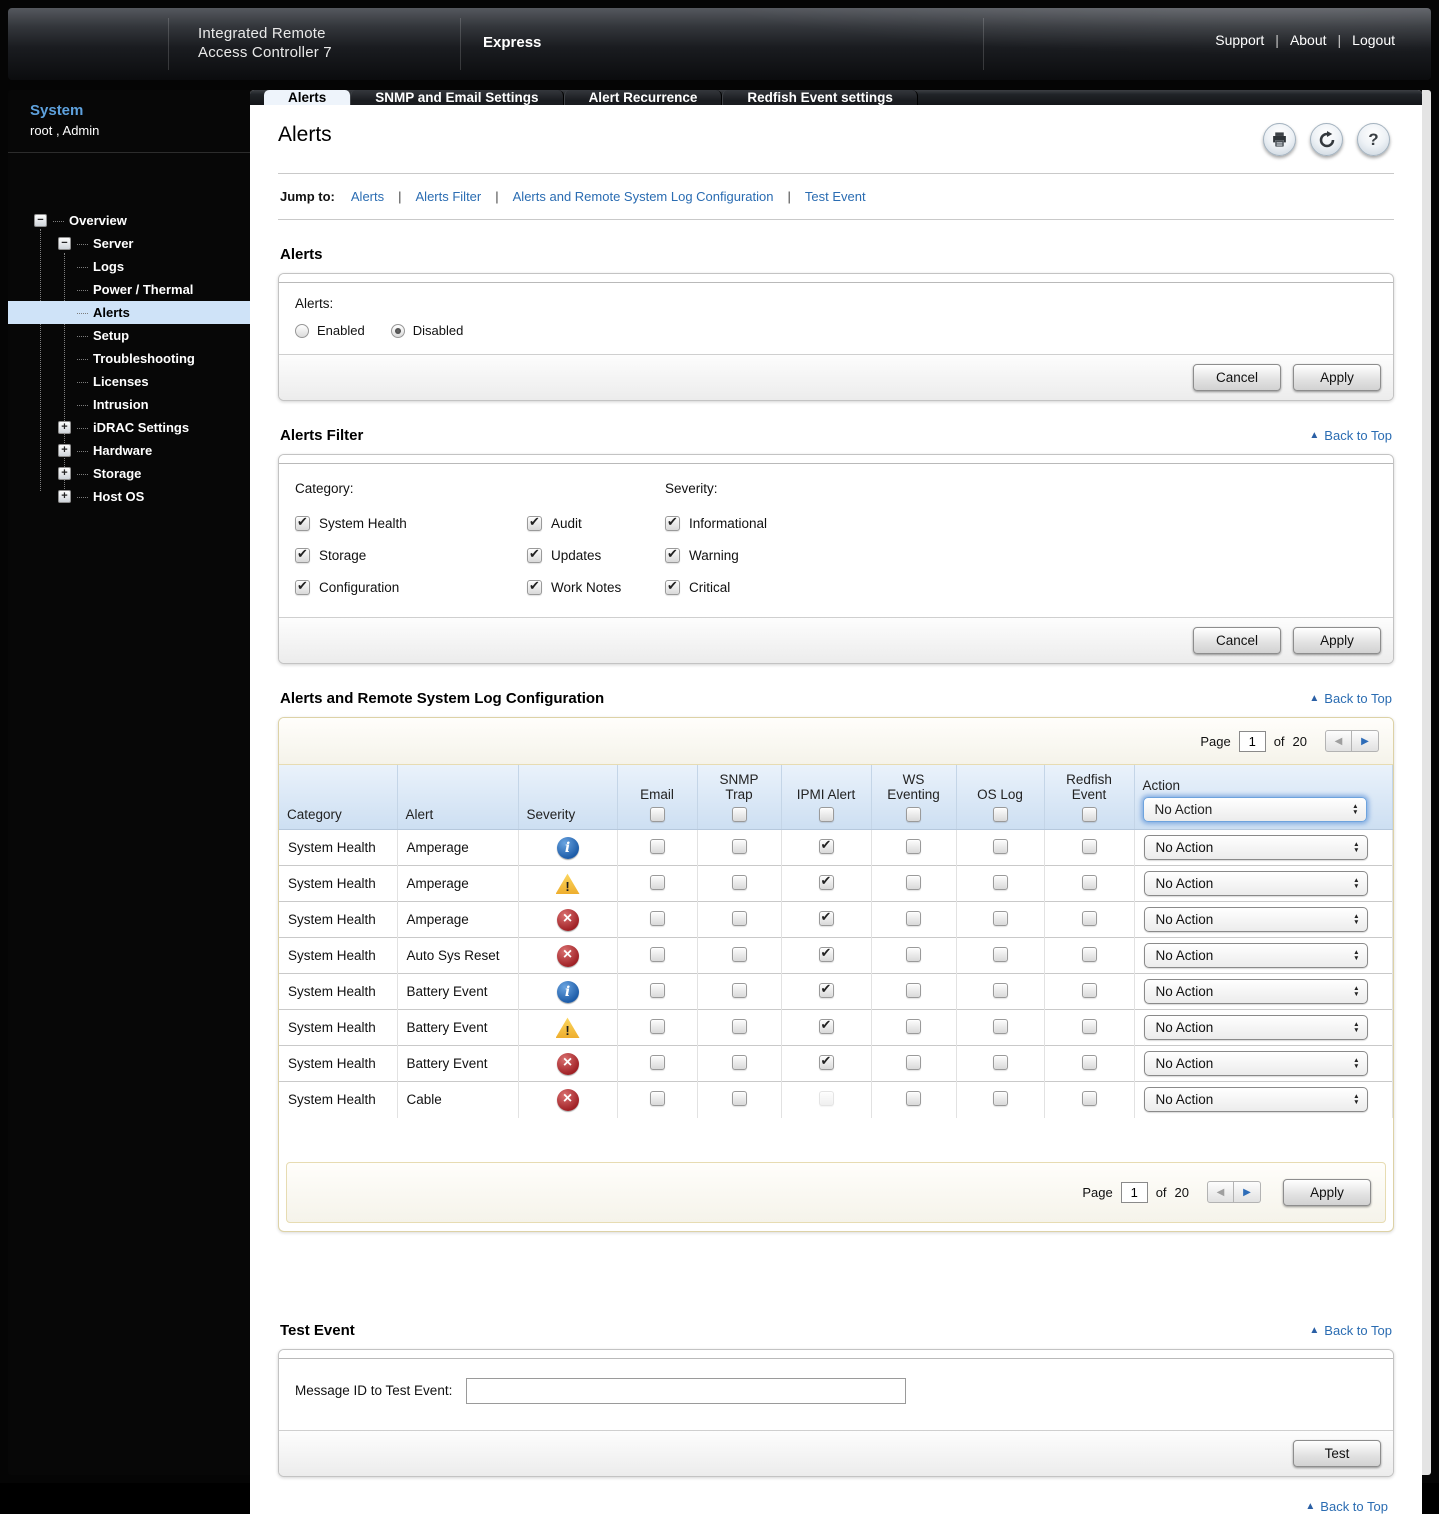 The image size is (1439, 1514). I want to click on jump-link: Test Event, so click(820, 196).